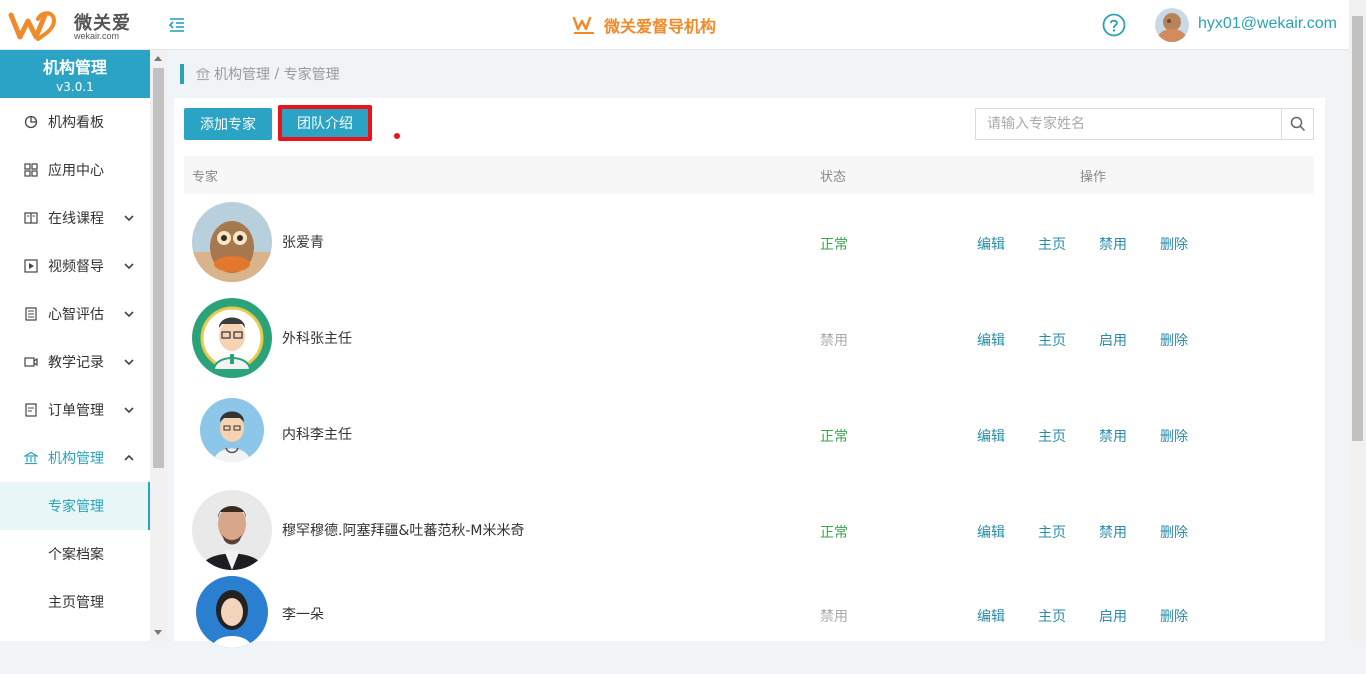 This screenshot has height=674, width=1366. What do you see at coordinates (158, 58) in the screenshot?
I see `scroll-up-icon` at bounding box center [158, 58].